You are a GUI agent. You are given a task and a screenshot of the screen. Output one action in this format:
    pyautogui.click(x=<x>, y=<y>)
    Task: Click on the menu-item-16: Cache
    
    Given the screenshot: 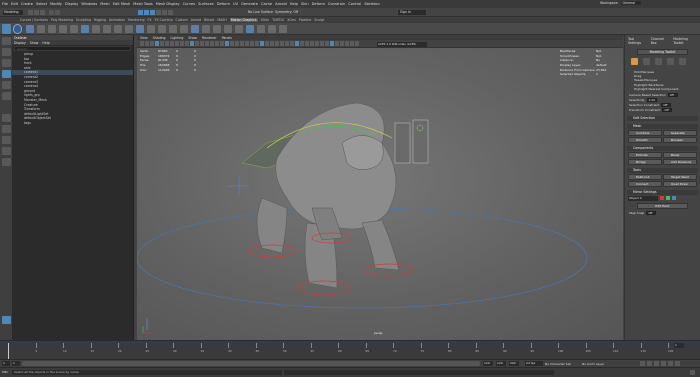 What is the action you would take?
    pyautogui.click(x=266, y=4)
    